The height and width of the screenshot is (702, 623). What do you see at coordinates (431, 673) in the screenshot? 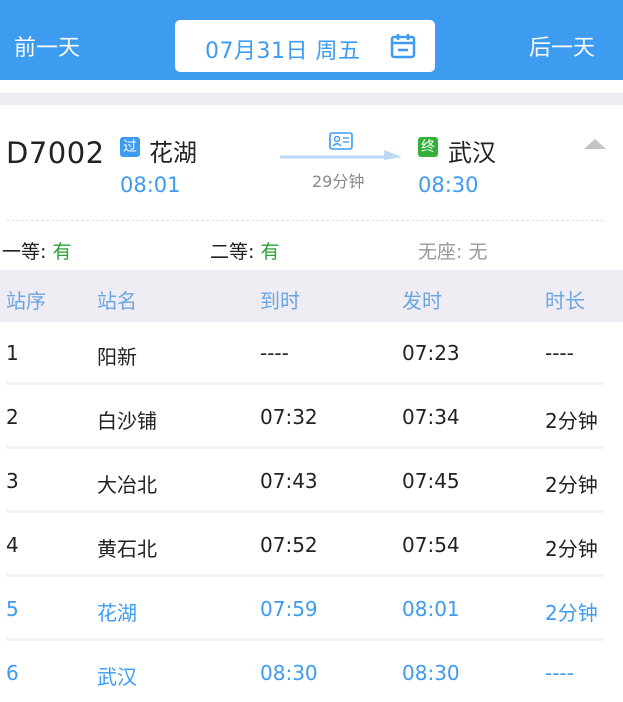
I see `cell-depart: 08:30` at bounding box center [431, 673].